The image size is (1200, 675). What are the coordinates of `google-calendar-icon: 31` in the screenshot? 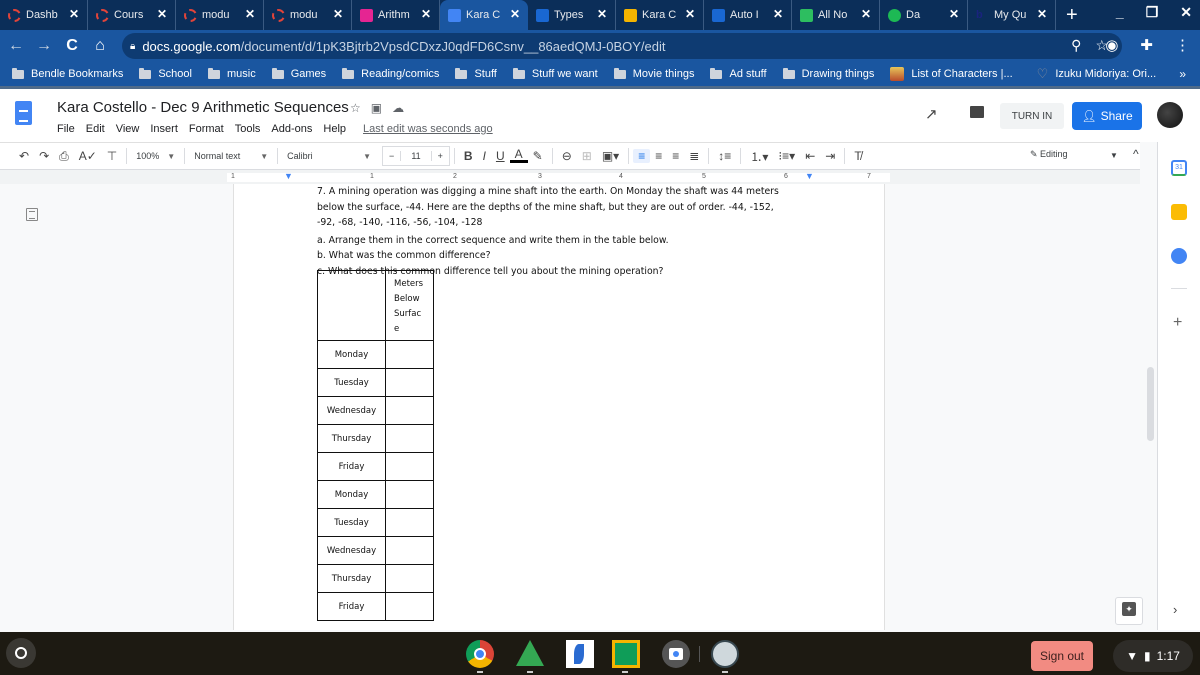 It's located at (1179, 168).